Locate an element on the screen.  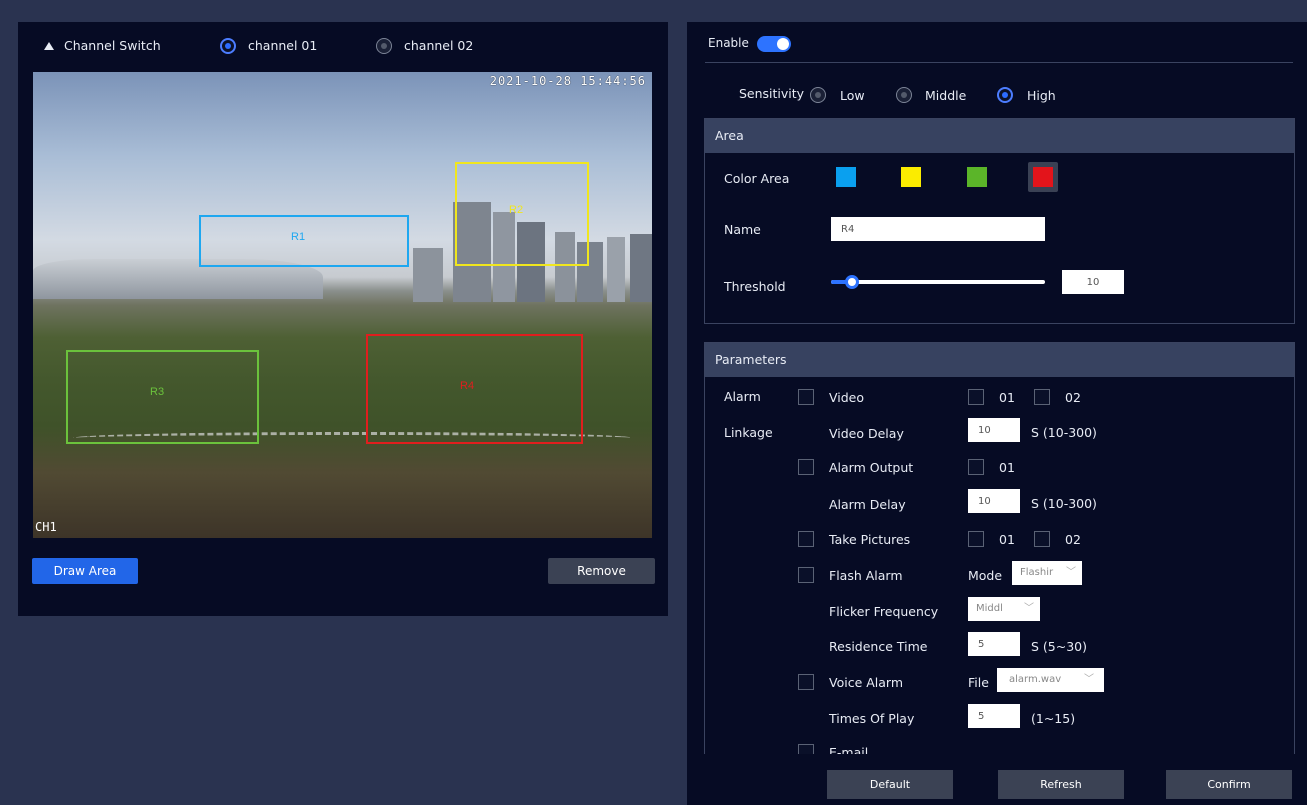
linkage-label: Linkage is located at coordinates (748, 432).